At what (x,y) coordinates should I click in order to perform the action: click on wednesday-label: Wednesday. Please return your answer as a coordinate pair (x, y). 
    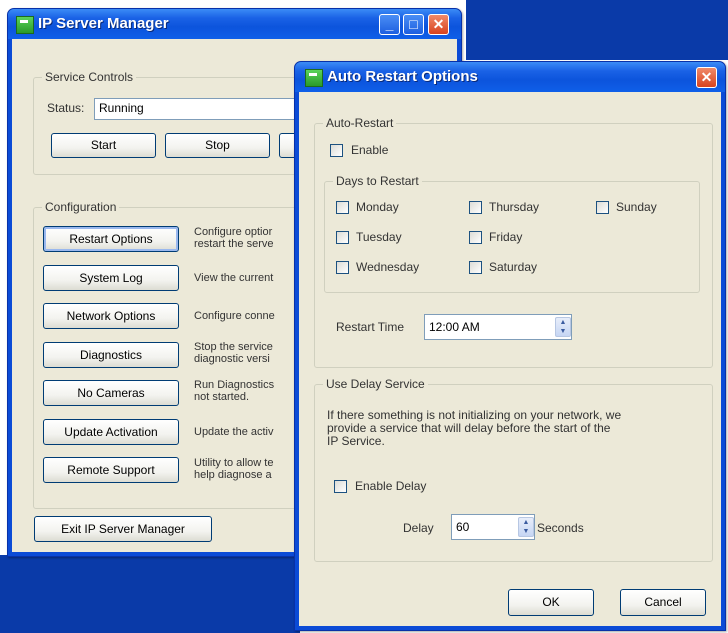
    Looking at the image, I should click on (388, 267).